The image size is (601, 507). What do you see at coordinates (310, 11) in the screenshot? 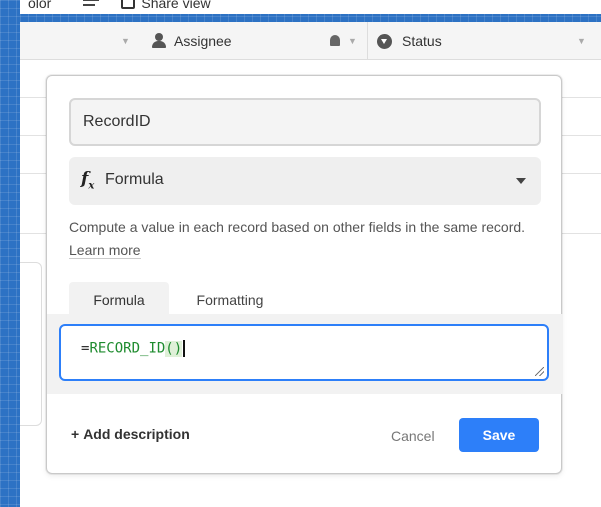
I see `toolbar: olor Share view` at bounding box center [310, 11].